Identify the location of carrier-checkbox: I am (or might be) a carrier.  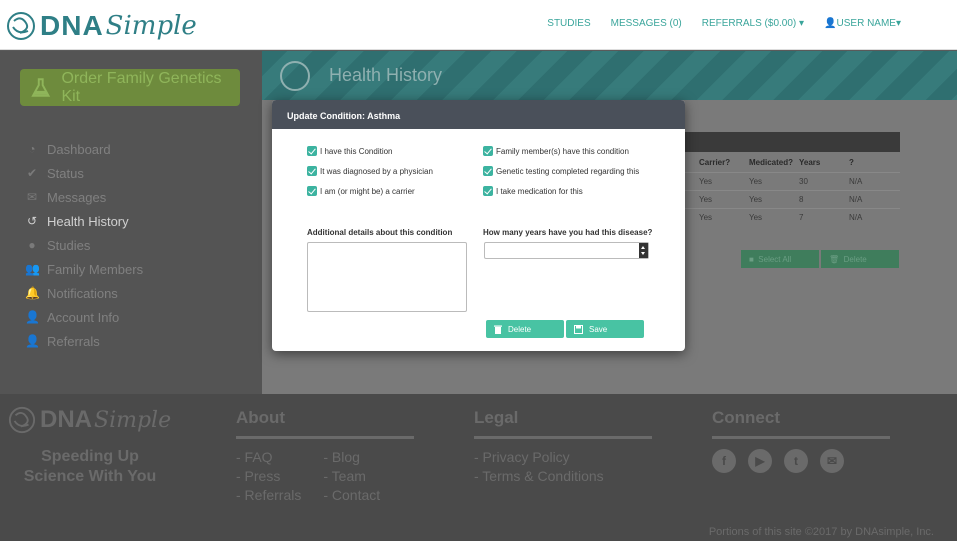
(370, 191).